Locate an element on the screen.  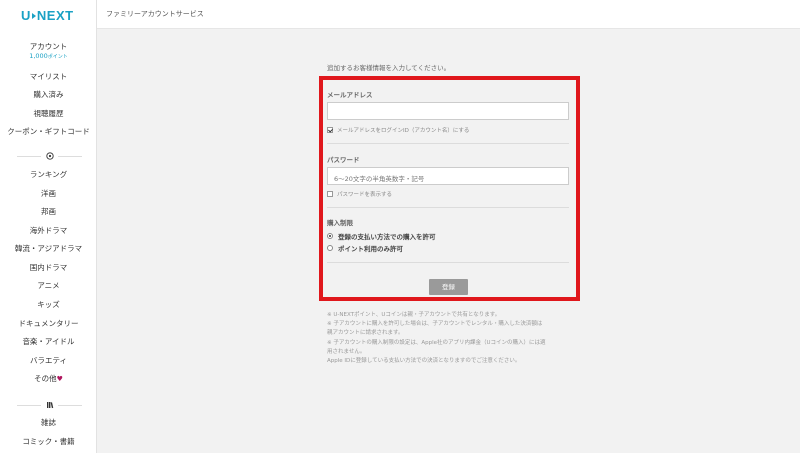
purchase-option-points-only: ポイント利用のみ許可 is located at coordinates (365, 248).